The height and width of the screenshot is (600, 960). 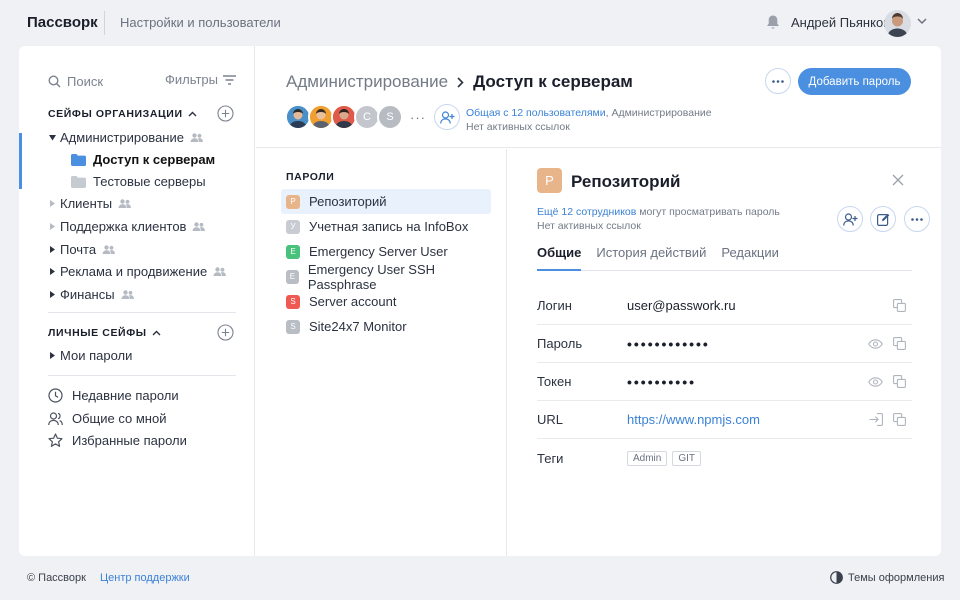 I want to click on password-letter-icon: E, so click(x=293, y=251).